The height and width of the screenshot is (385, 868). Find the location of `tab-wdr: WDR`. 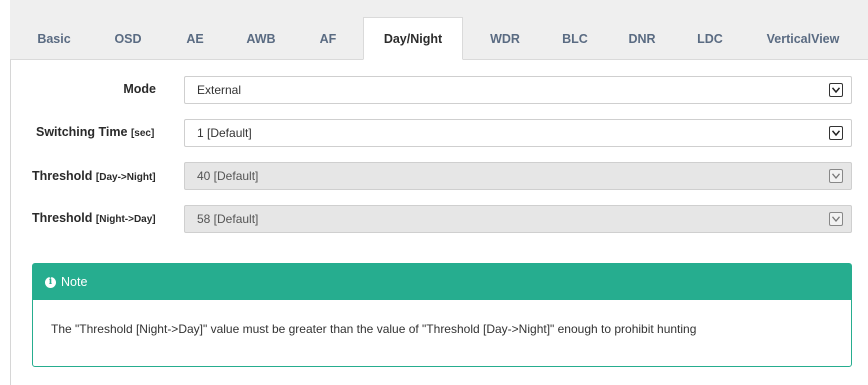

tab-wdr: WDR is located at coordinates (505, 38).